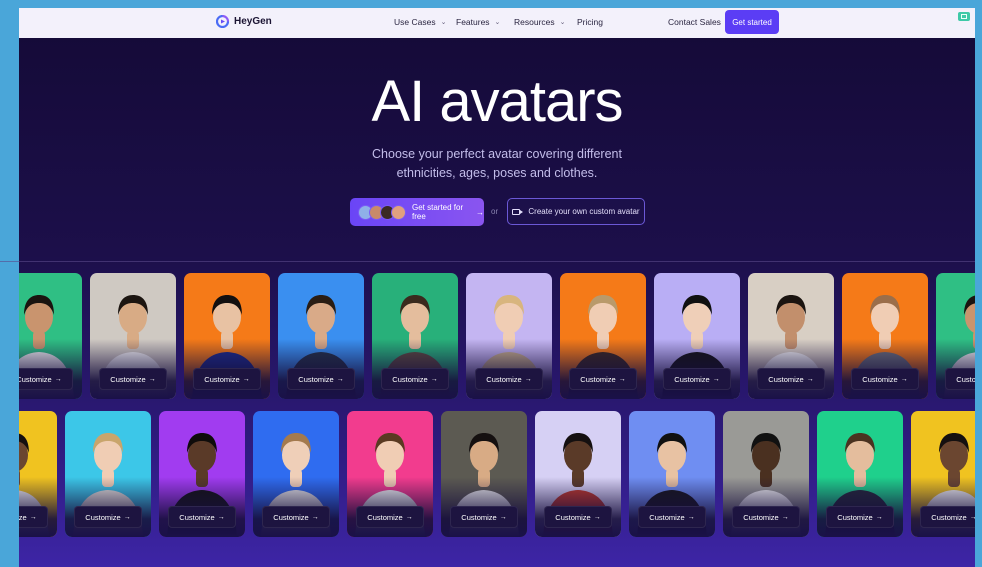 This screenshot has height=567, width=982. Describe the element at coordinates (534, 22) in the screenshot. I see `nav-resources-label: Resources` at that location.